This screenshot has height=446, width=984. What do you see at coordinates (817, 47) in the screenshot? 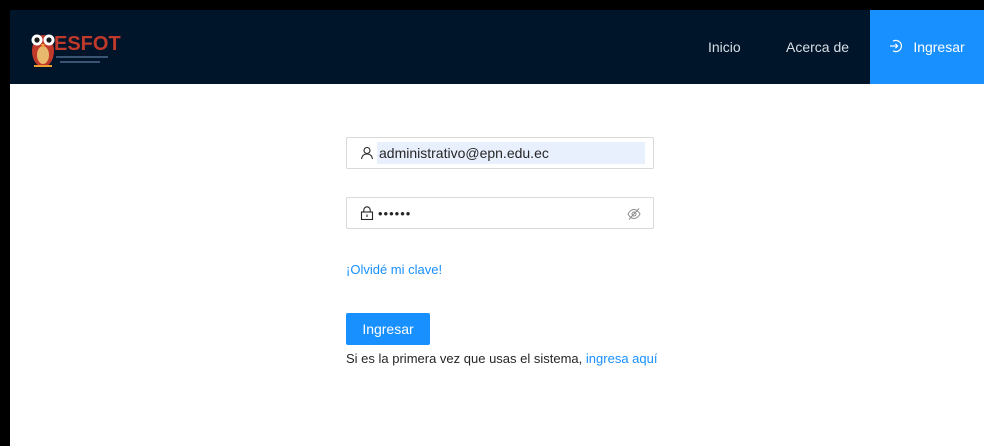
I see `nav-acerca-de: Acerca de` at bounding box center [817, 47].